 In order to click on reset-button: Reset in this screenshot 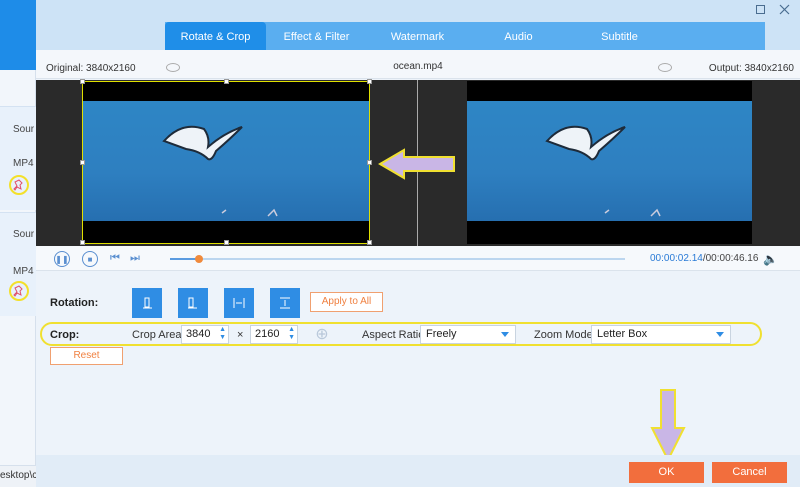, I will do `click(86, 356)`.